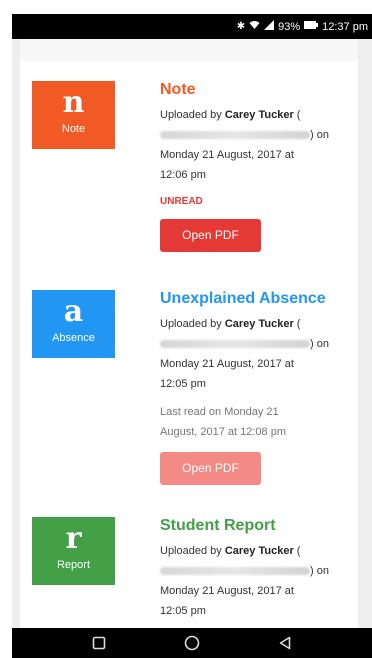 The width and height of the screenshot is (372, 658). What do you see at coordinates (311, 26) in the screenshot?
I see `battery-icon` at bounding box center [311, 26].